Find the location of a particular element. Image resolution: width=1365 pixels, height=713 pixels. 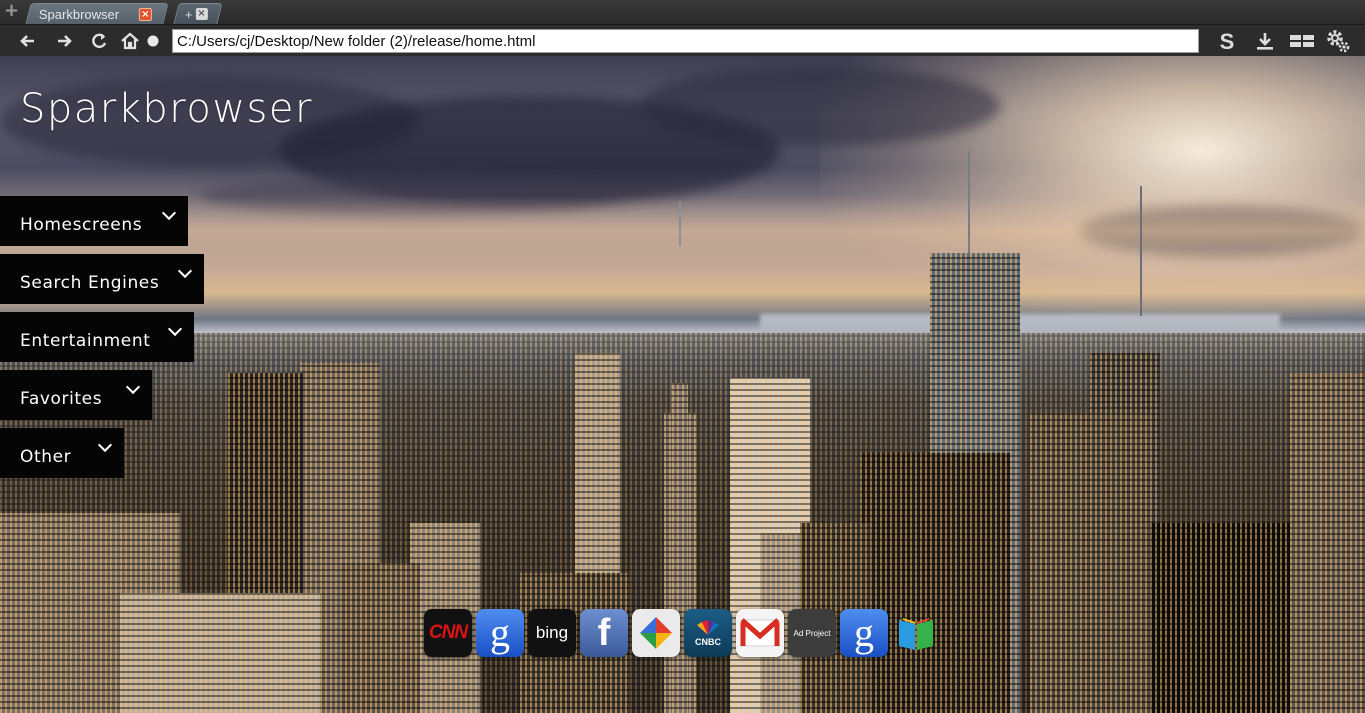

menu-other: Other is located at coordinates (62, 453).